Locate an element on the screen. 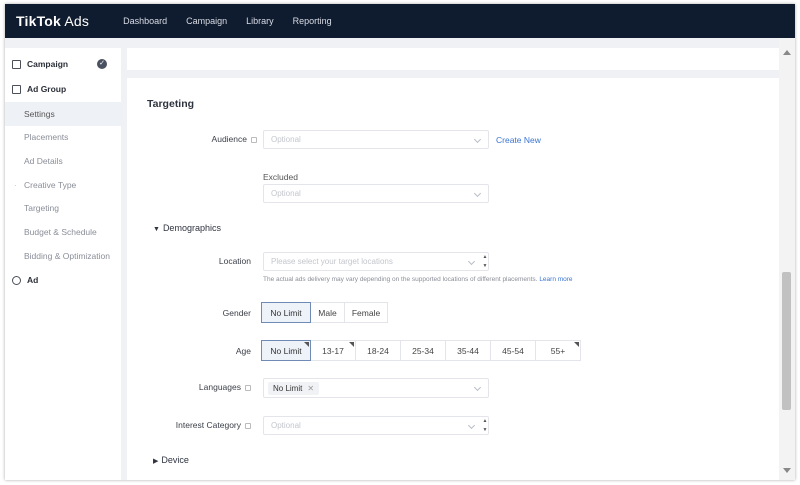 Image resolution: width=800 pixels, height=485 pixels. demographics-toggle: ▼ Demographics is located at coordinates (187, 228).